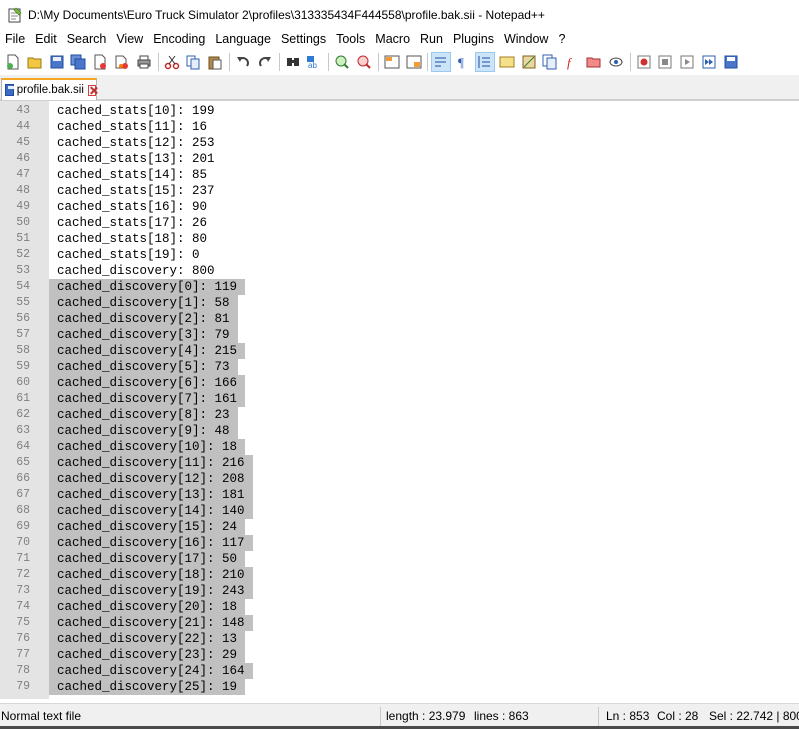 The height and width of the screenshot is (729, 799). Describe the element at coordinates (399, 495) in the screenshot. I see `code-line: 67 cached_discovery[13]: 181` at that location.